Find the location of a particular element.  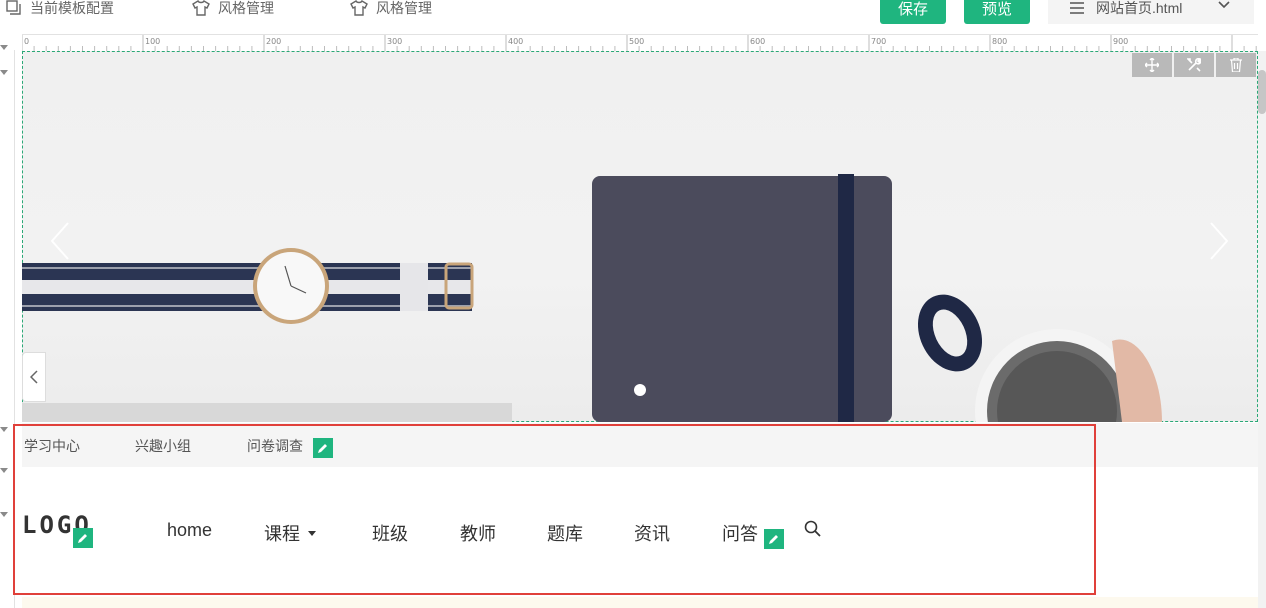

scrollbar-thumb is located at coordinates (1262, 92).